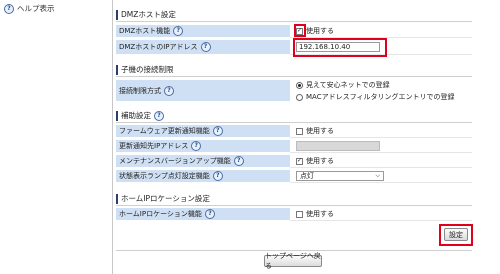  What do you see at coordinates (164, 131) in the screenshot?
I see `firmware-label: ファームウェア更新通知機能` at bounding box center [164, 131].